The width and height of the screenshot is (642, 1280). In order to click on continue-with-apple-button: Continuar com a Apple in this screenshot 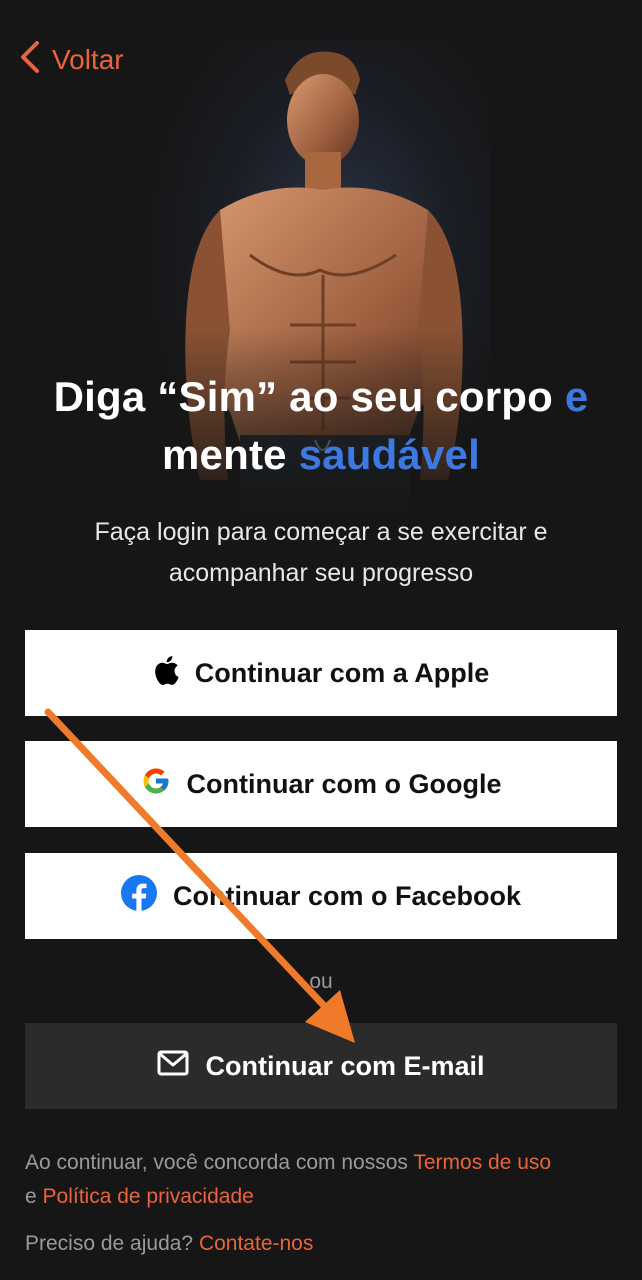, I will do `click(321, 673)`.